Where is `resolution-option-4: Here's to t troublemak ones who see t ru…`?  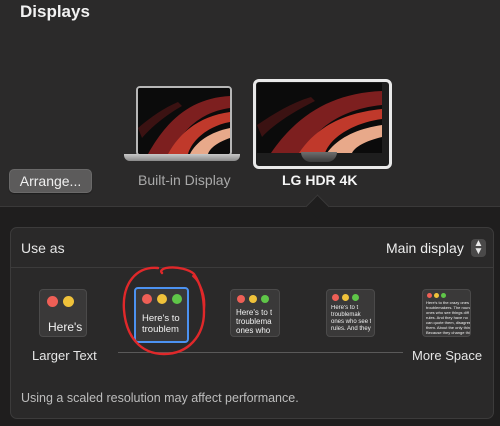
resolution-option-4: Here's to t troublemak ones who see t ru… is located at coordinates (350, 313).